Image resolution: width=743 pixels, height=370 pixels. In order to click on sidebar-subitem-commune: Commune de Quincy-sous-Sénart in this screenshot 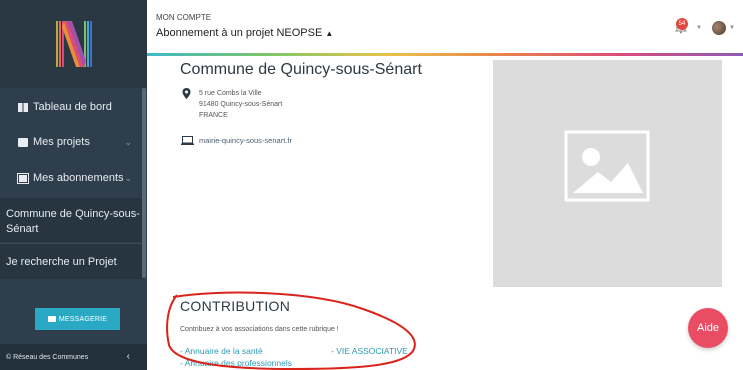, I will do `click(72, 220)`.